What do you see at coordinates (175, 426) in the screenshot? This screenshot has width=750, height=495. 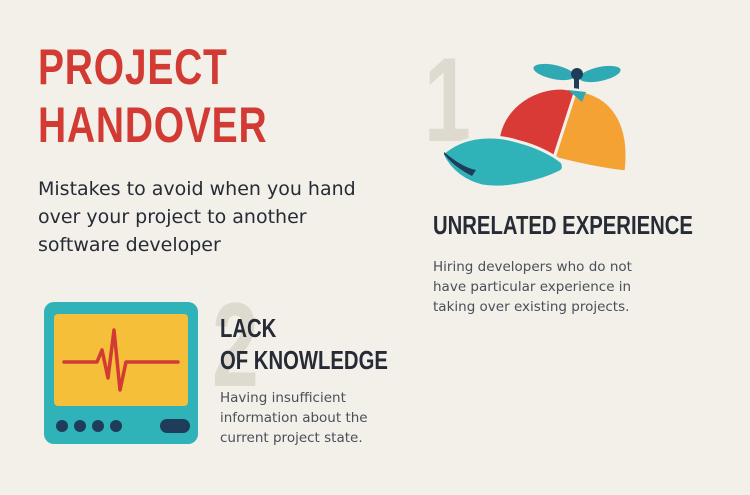 I see `monitor-slot` at bounding box center [175, 426].